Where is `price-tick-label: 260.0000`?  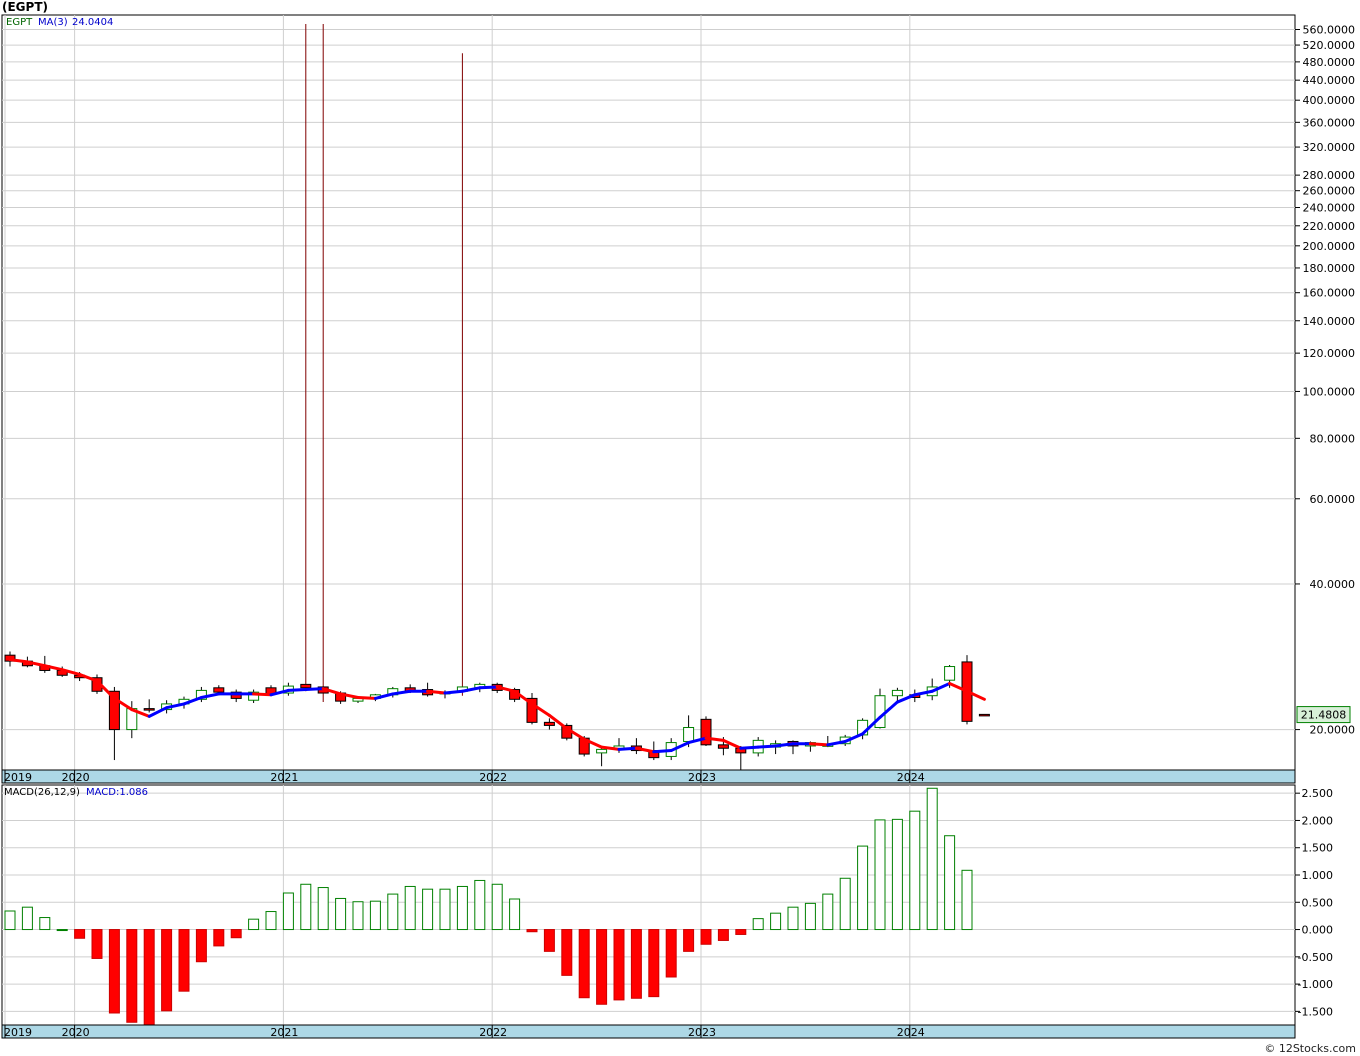 price-tick-label: 260.0000 is located at coordinates (1329, 191).